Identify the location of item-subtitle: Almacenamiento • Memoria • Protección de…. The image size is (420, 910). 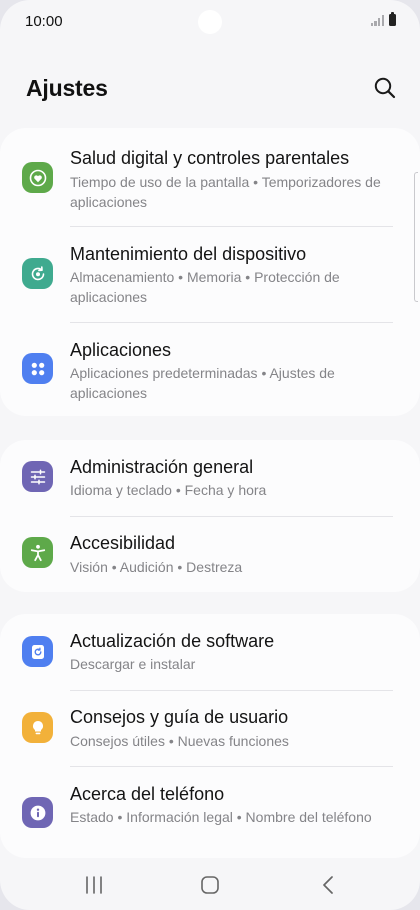
(205, 287).